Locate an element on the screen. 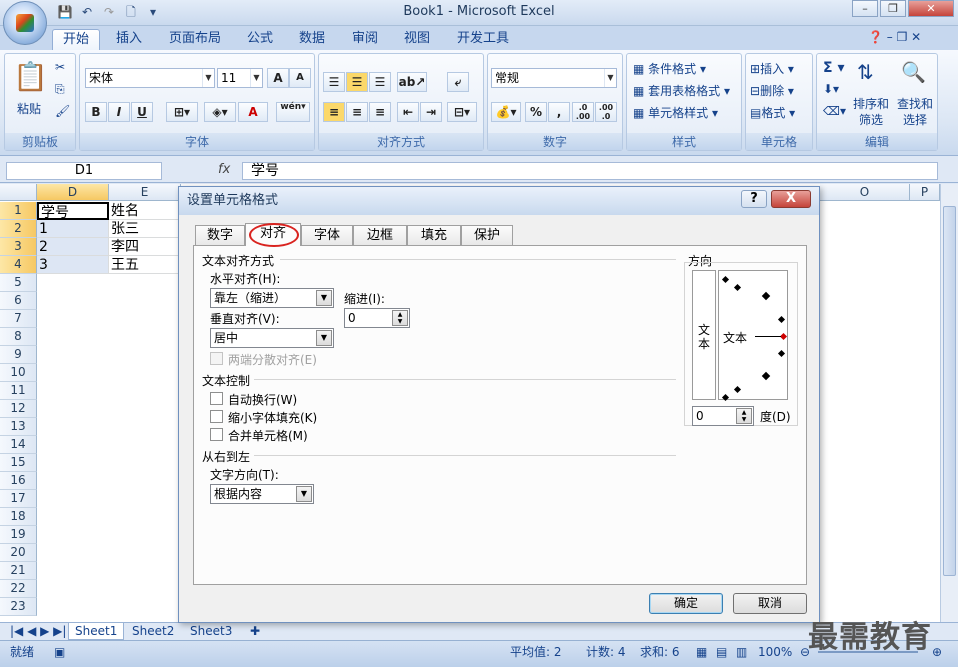 This screenshot has height=667, width=958. column-header-d: D is located at coordinates (73, 192).